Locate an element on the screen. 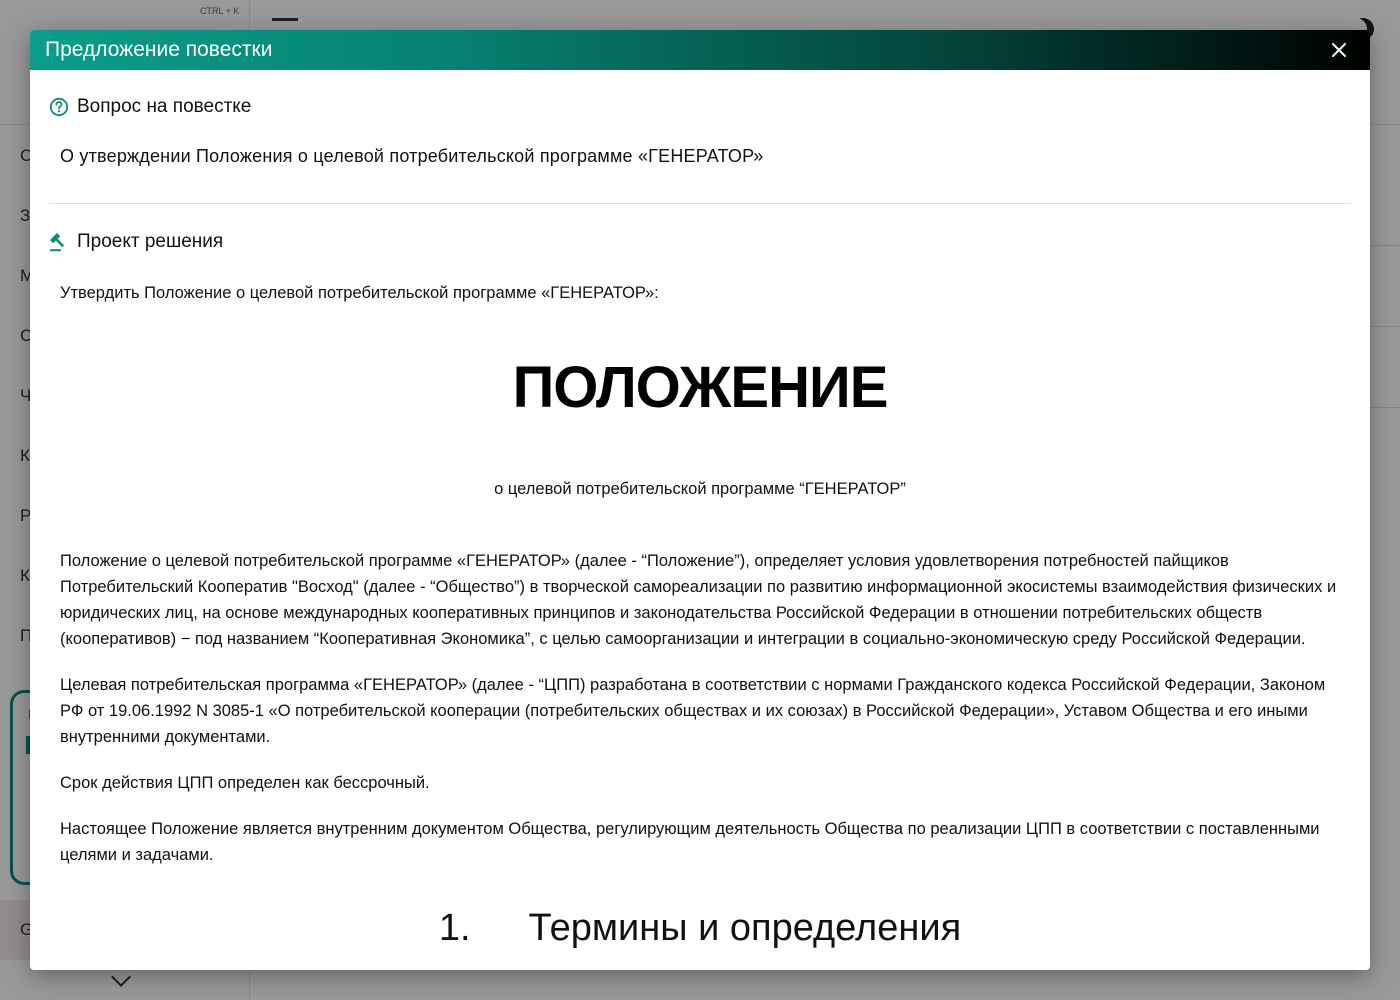 The height and width of the screenshot is (1000, 1400). section-number: 1. is located at coordinates (454, 928).